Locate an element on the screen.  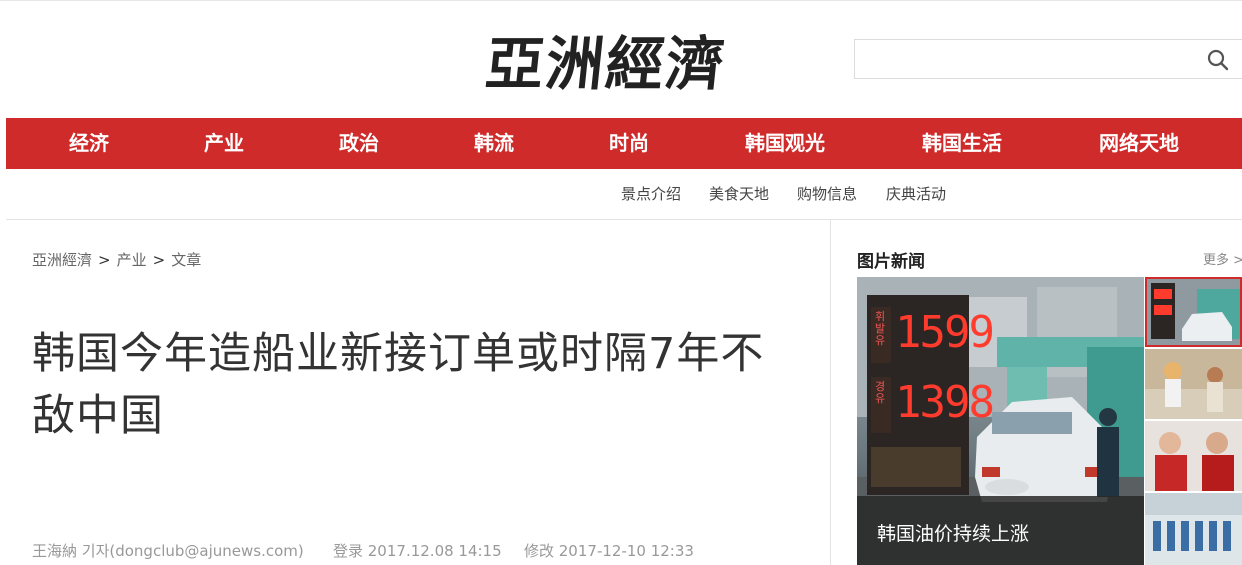
breadcrumb: 亞洲經濟 > 产业 > 文章 is located at coordinates (116, 259).